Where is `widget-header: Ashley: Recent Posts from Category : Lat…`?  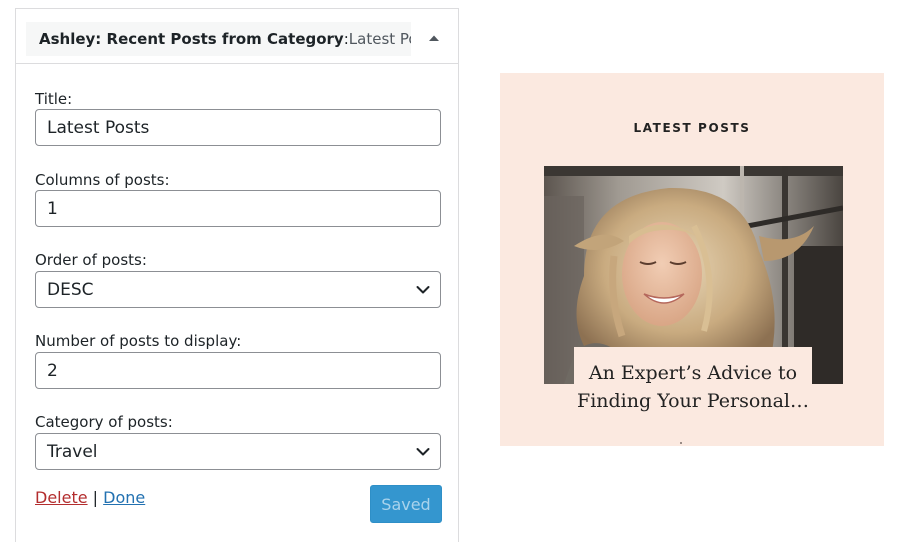
widget-header: Ashley: Recent Posts from Category : Lat… is located at coordinates (237, 36).